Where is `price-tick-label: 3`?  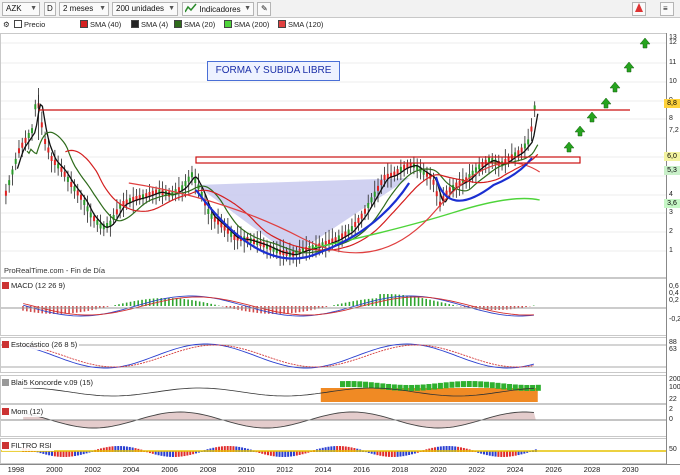 price-tick-label: 3 is located at coordinates (671, 212).